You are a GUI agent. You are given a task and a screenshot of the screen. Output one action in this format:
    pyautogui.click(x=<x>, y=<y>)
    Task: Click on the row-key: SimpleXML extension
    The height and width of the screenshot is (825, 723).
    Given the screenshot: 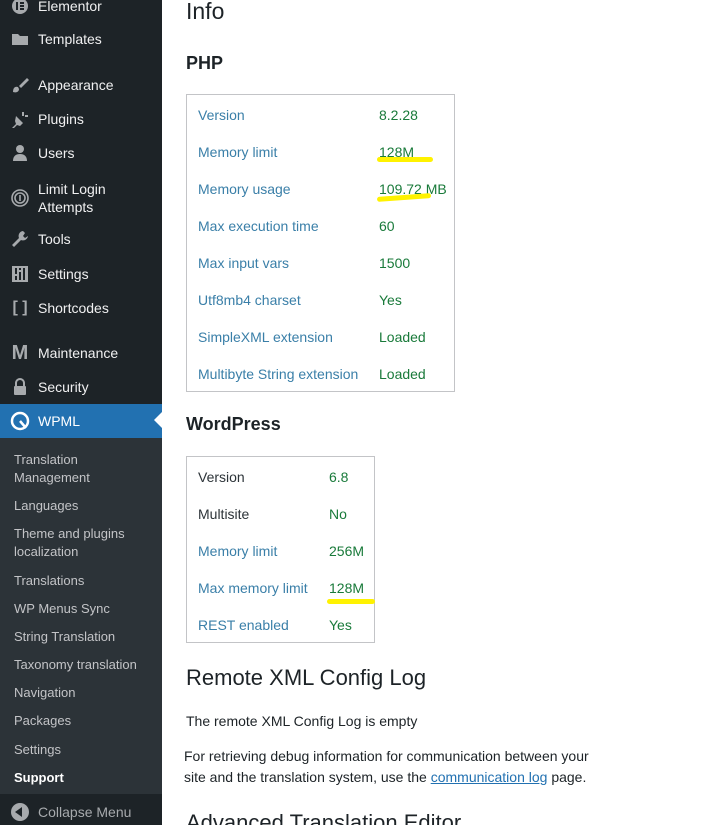 What is the action you would take?
    pyautogui.click(x=265, y=336)
    